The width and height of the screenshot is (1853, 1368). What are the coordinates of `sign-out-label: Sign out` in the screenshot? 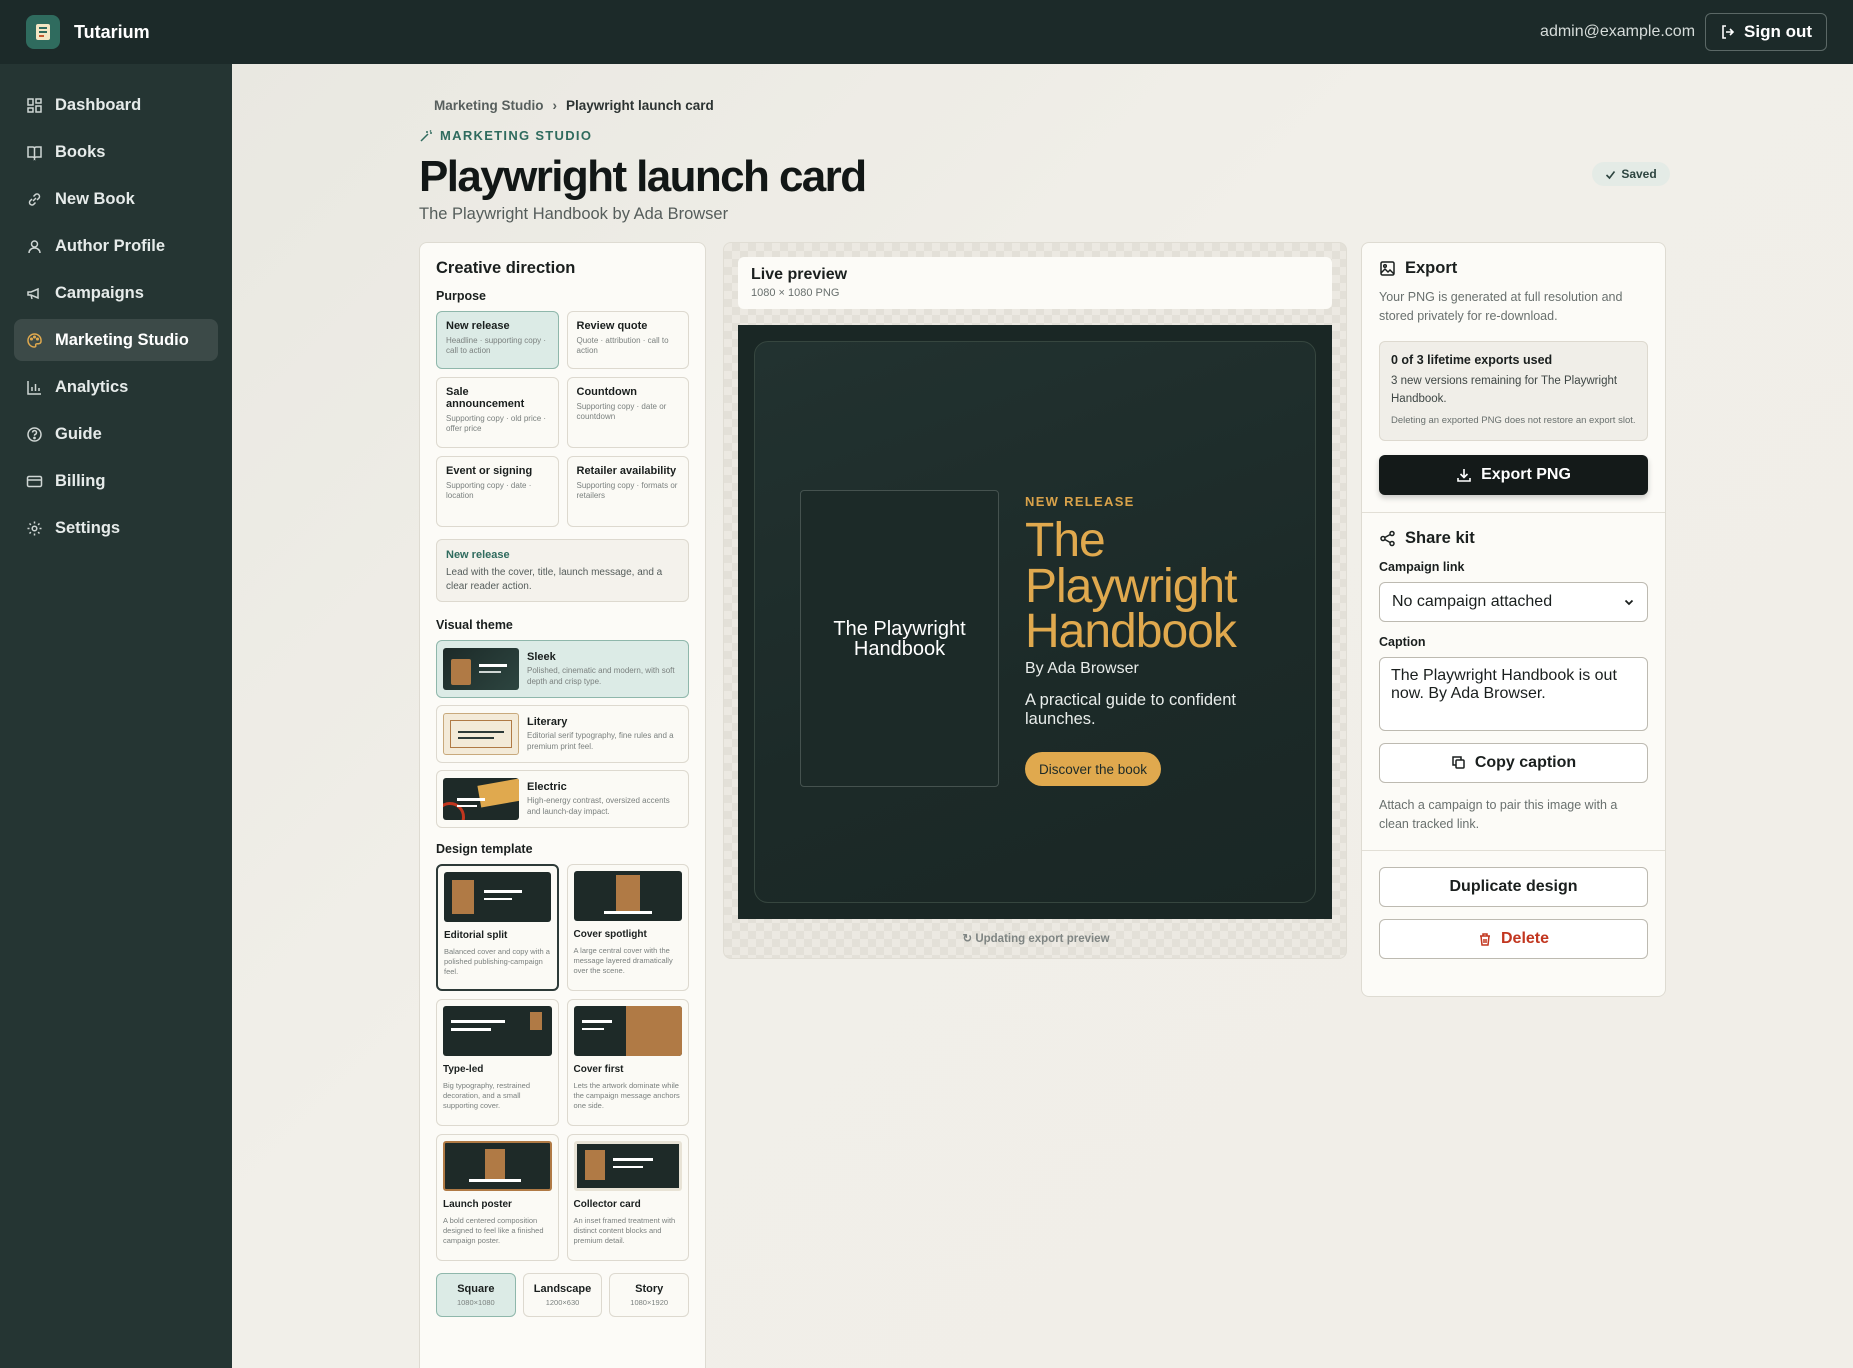 It's located at (1778, 31).